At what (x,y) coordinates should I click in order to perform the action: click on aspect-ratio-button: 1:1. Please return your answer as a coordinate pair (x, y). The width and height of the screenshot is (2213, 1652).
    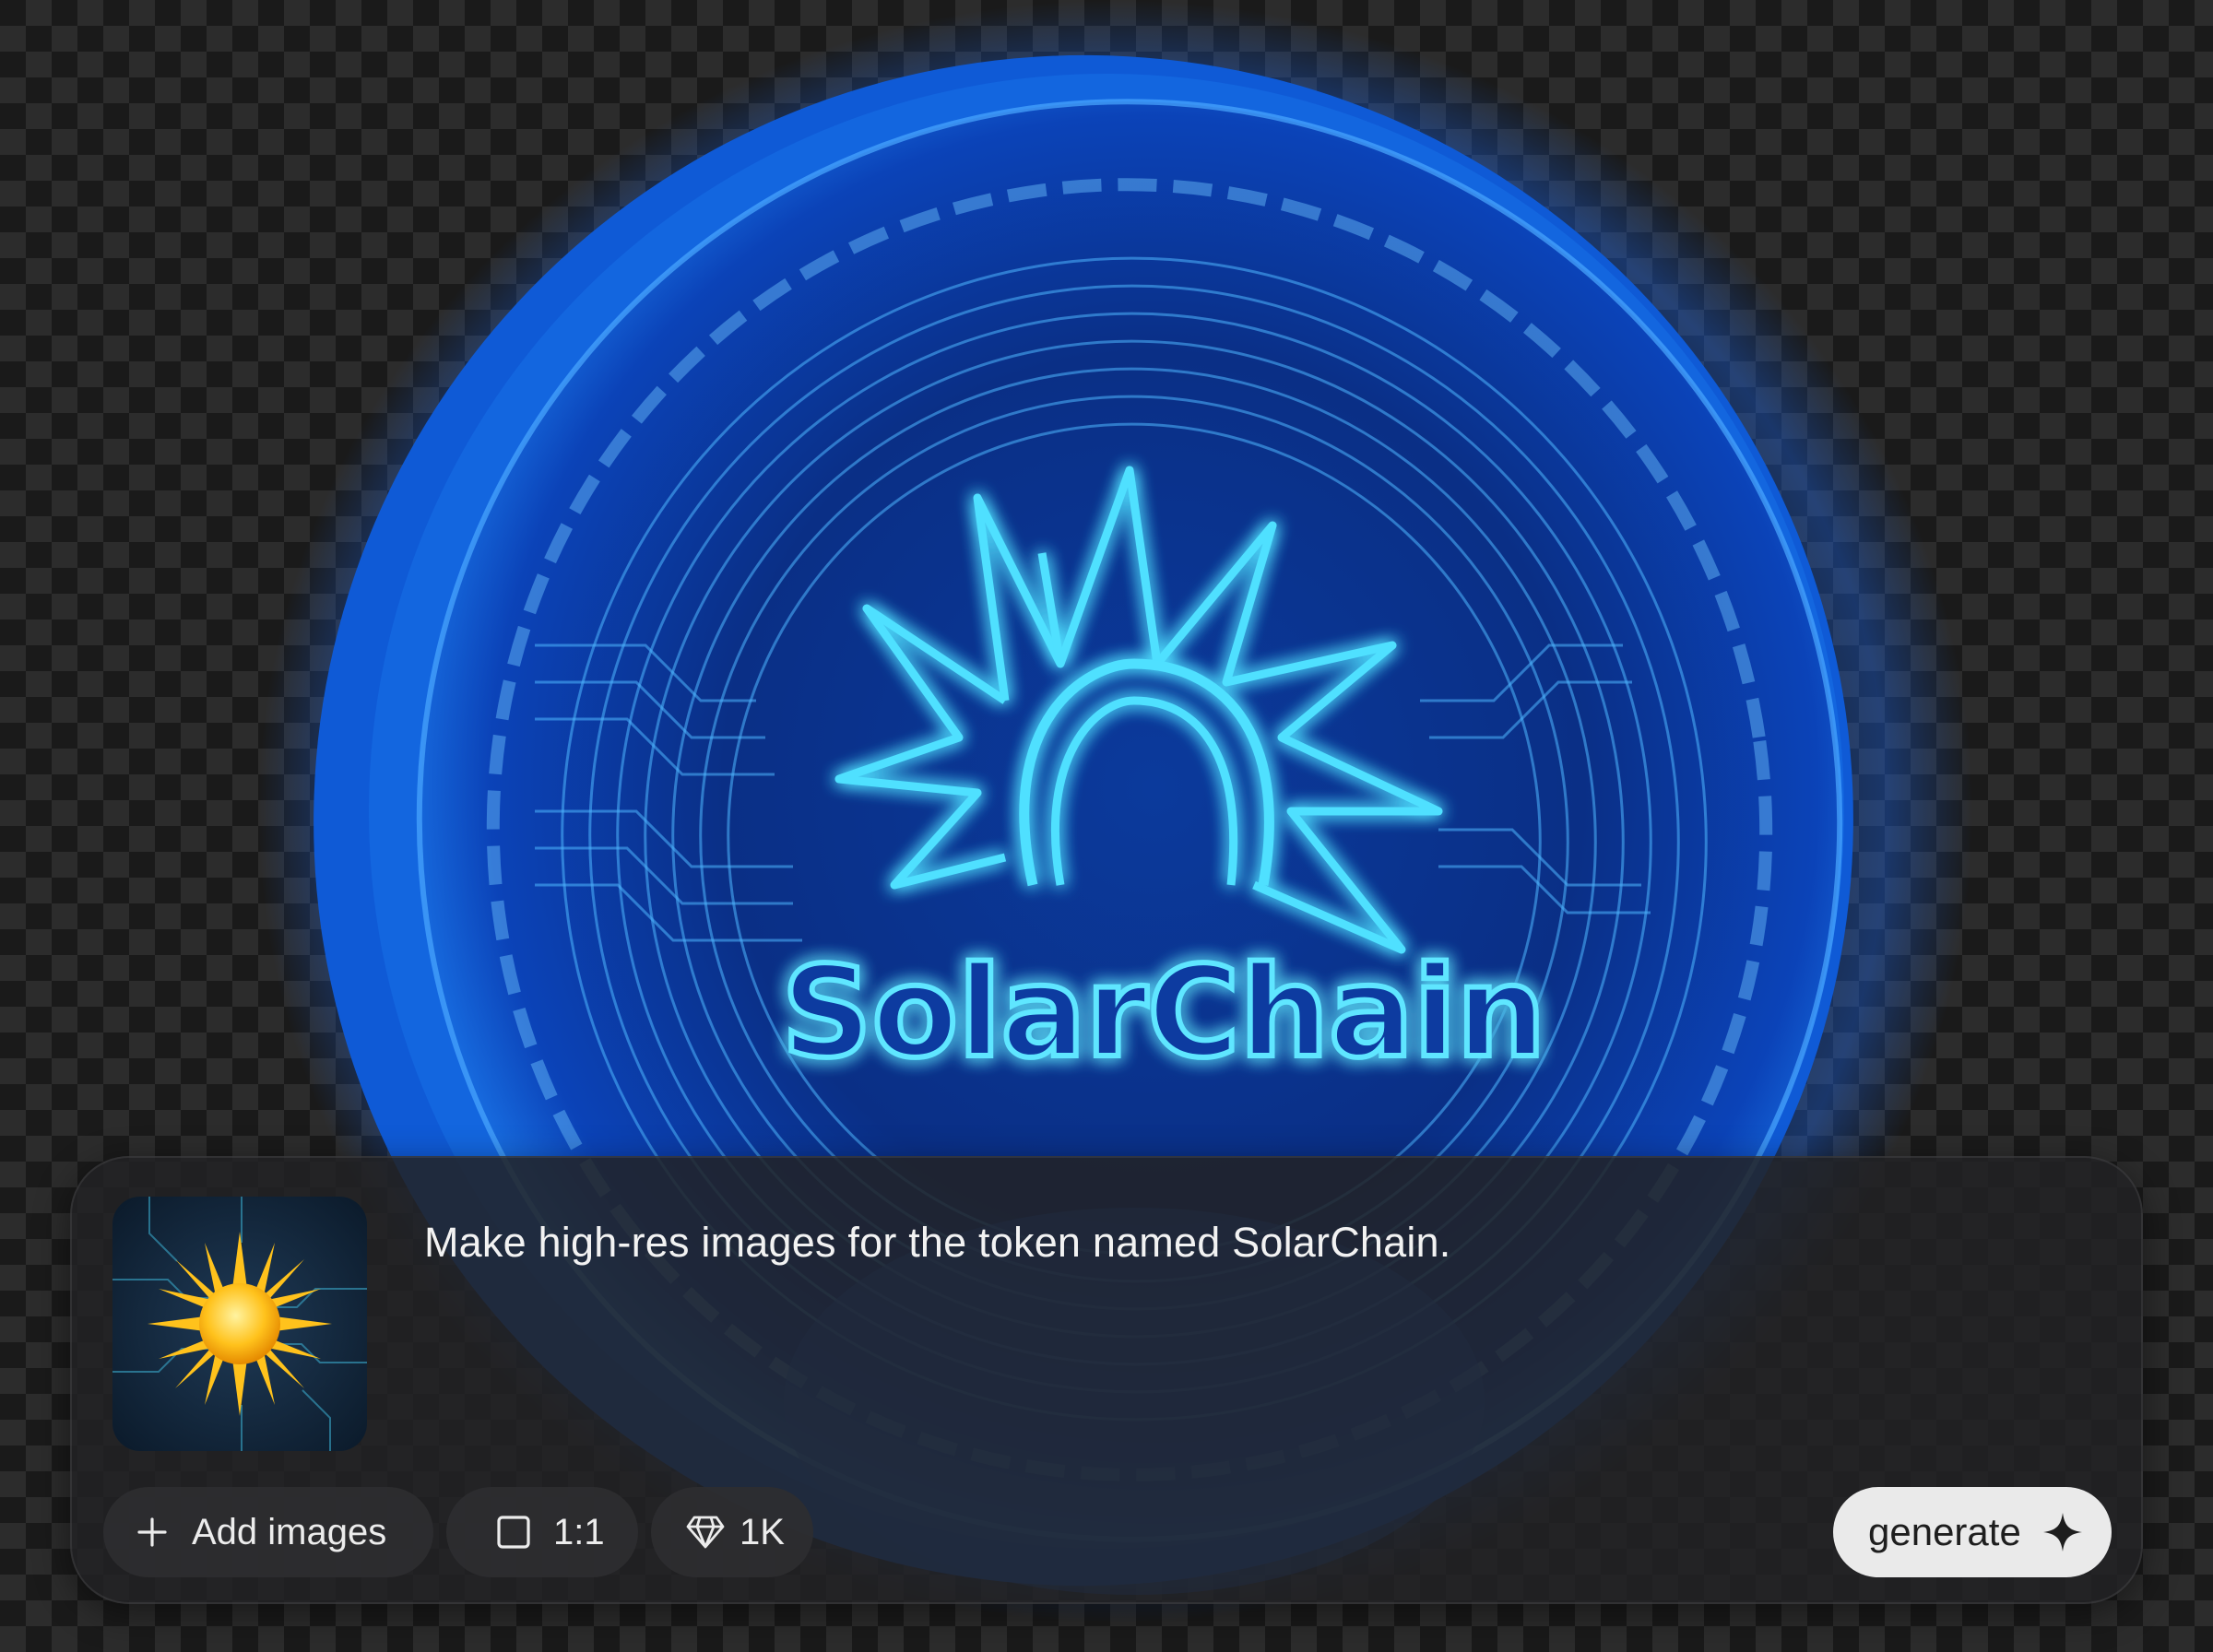
    Looking at the image, I should click on (542, 1532).